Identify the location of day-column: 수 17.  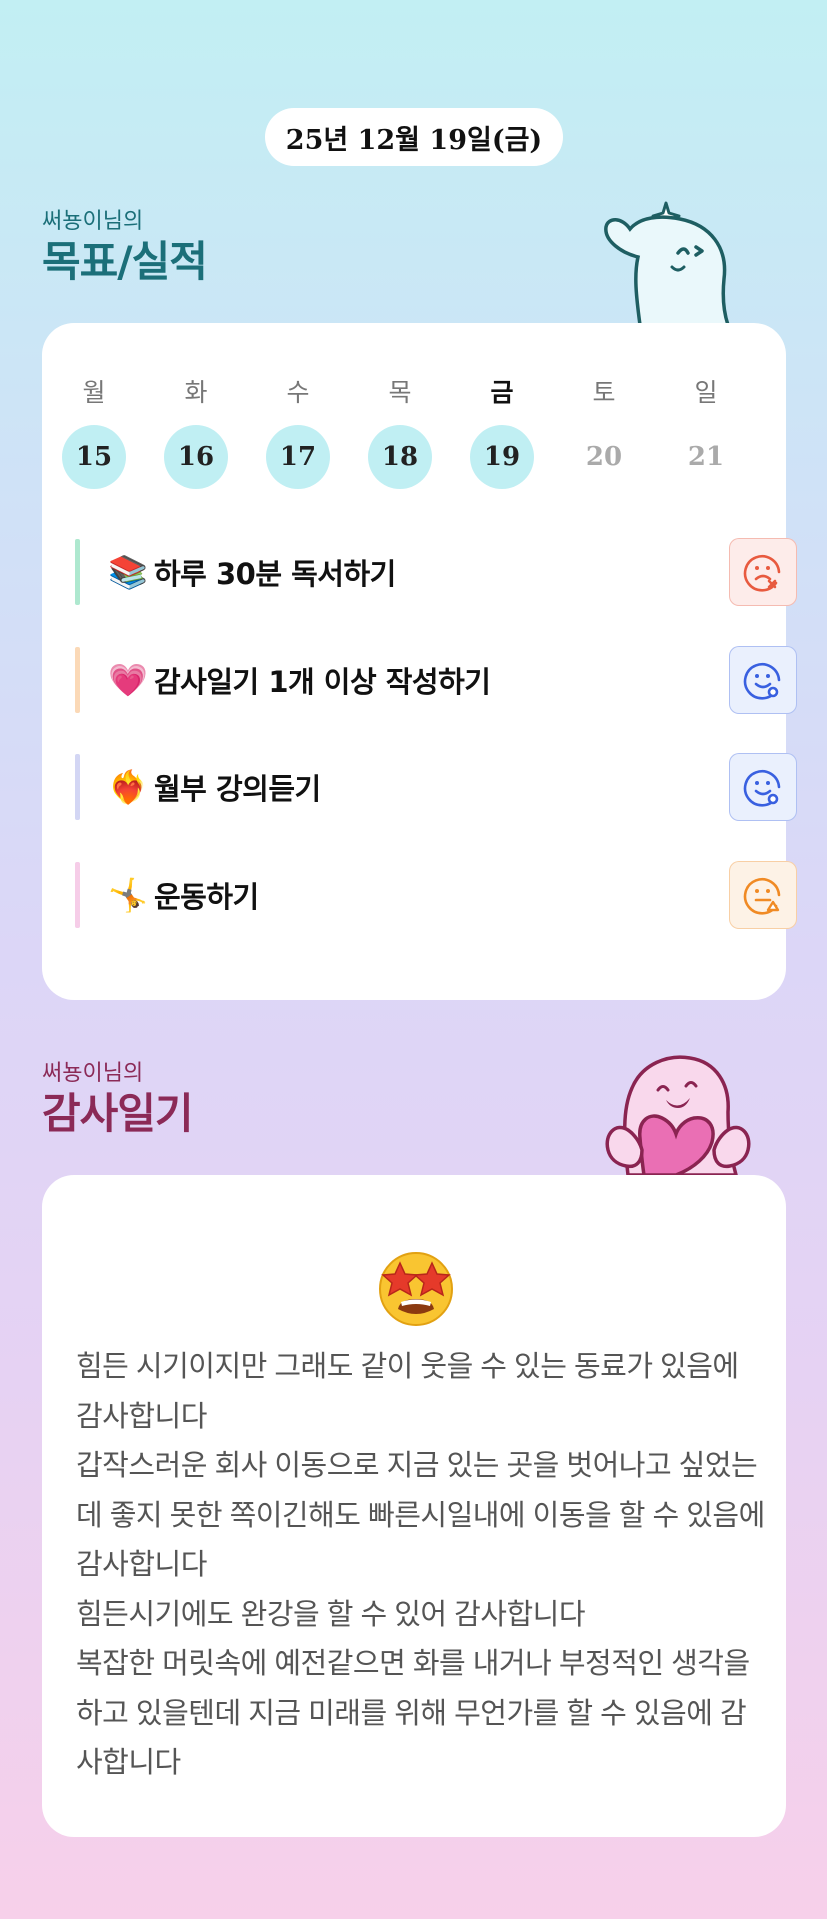
(298, 431).